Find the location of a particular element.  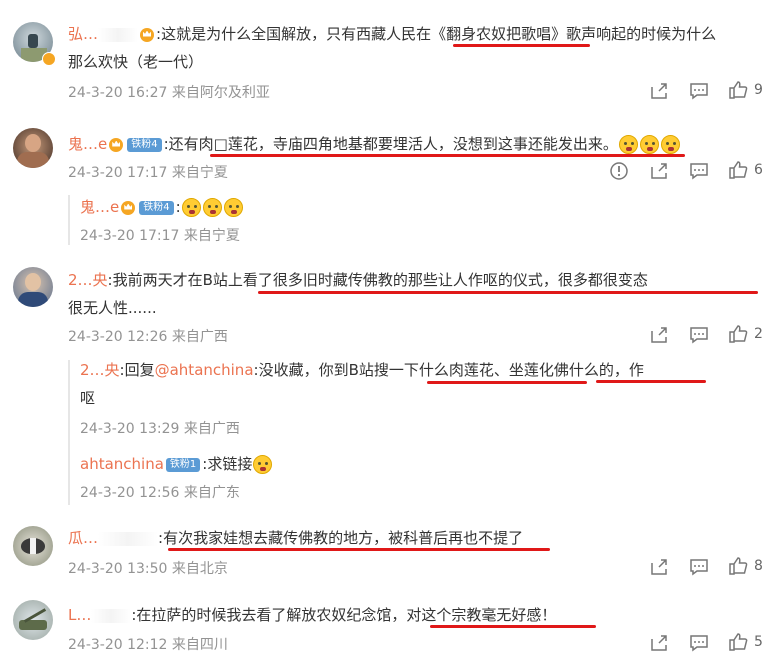

comment-text: 弘… :这就是为什么全国解放，只有西藏人民在《翻身农奴把歌唱》歌声响起的时候为什么 is located at coordinates (392, 34).